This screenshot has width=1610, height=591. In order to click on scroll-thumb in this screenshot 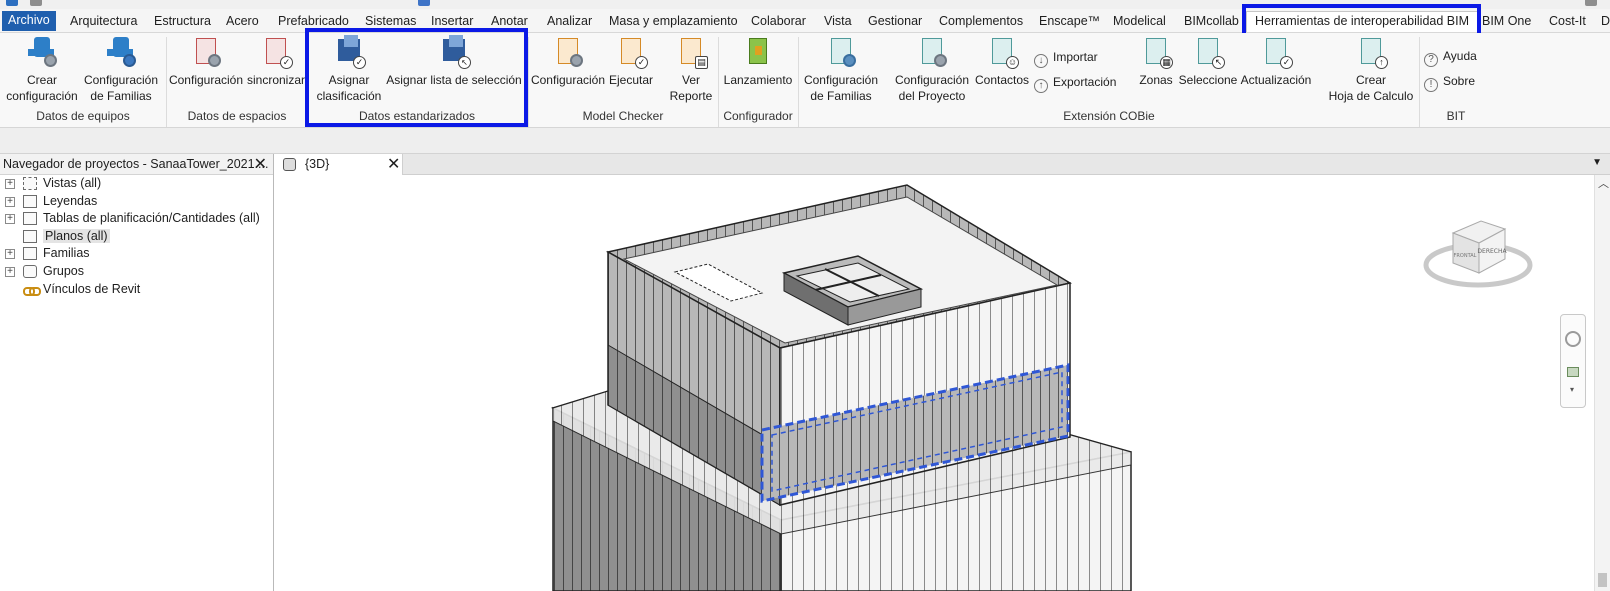, I will do `click(1602, 580)`.